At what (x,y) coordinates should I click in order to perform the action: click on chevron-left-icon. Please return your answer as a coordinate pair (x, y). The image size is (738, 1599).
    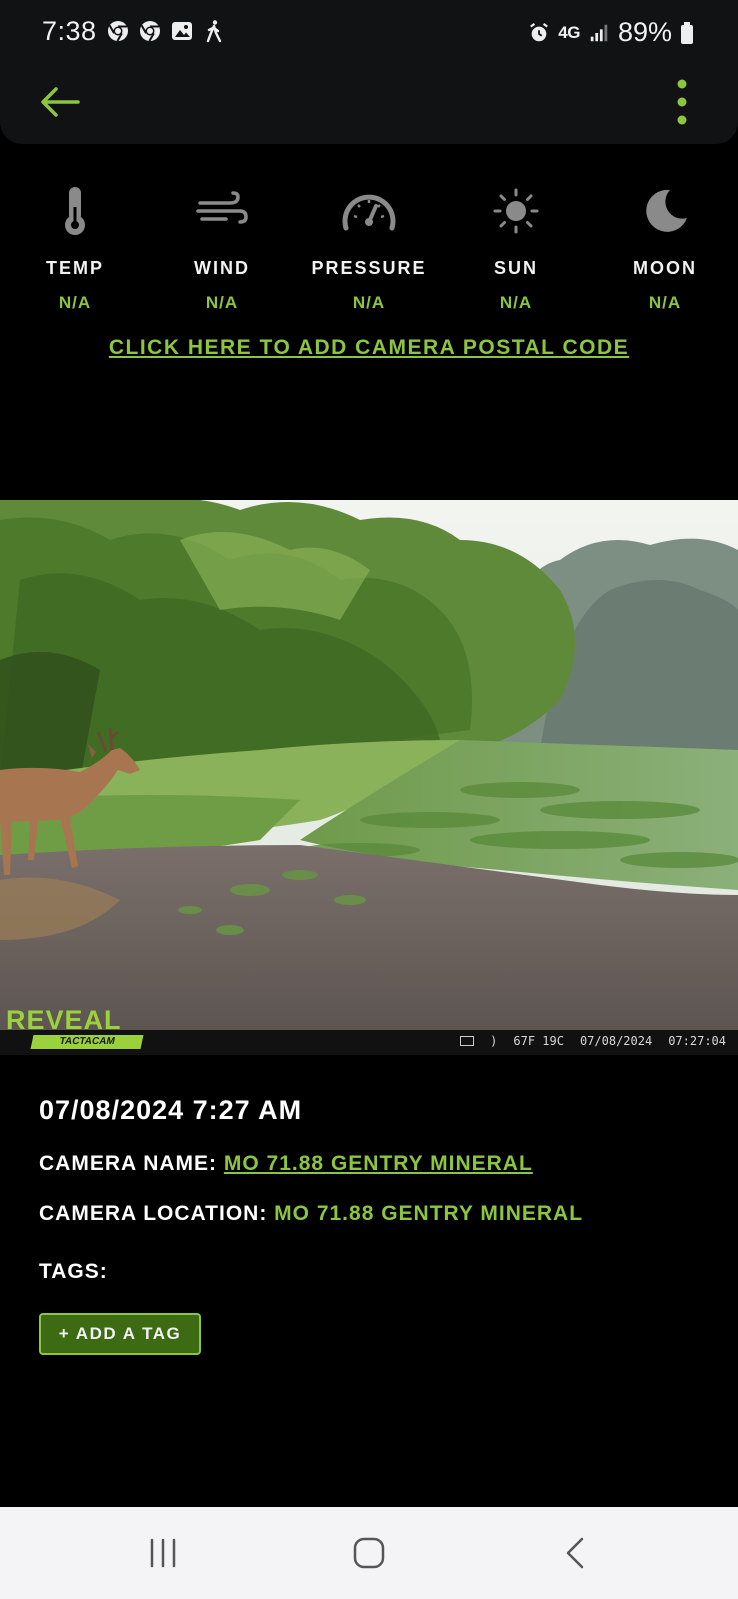
    Looking at the image, I should click on (575, 1553).